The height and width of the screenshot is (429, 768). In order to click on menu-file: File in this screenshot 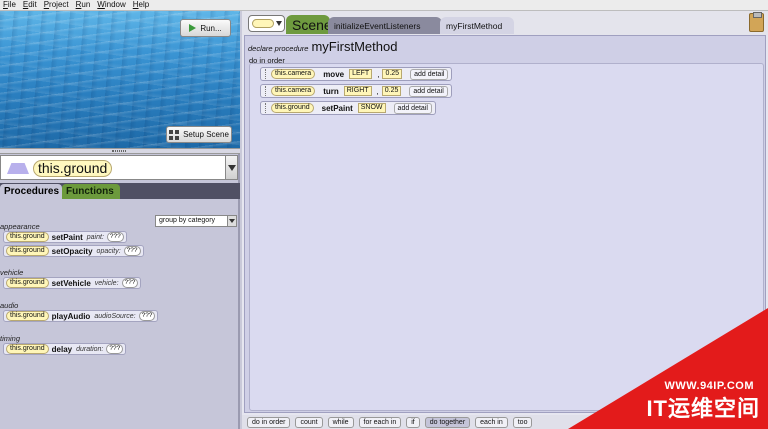, I will do `click(9, 5)`.